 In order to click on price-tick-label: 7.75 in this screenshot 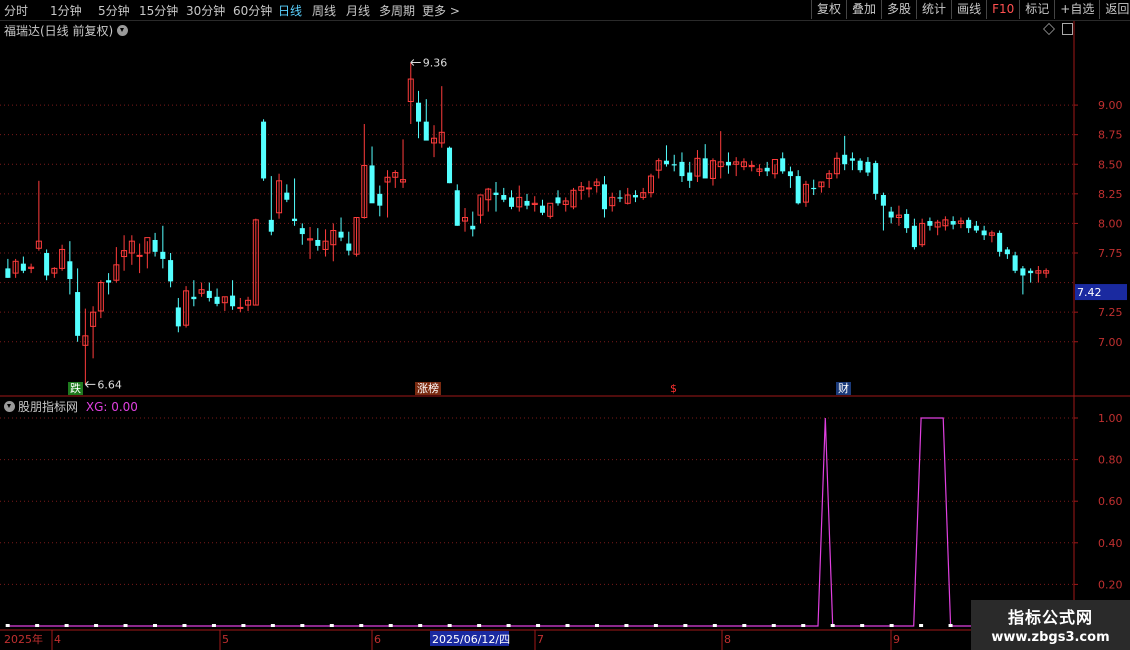, I will do `click(1110, 253)`.